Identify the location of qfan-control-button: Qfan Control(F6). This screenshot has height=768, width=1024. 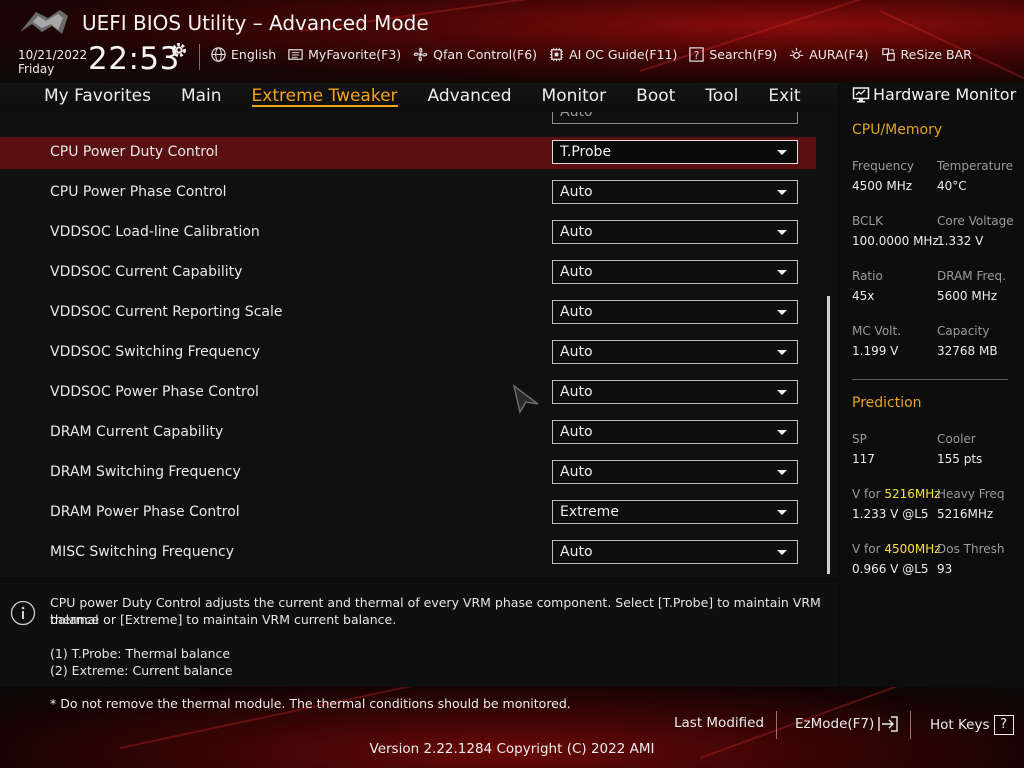
(474, 54).